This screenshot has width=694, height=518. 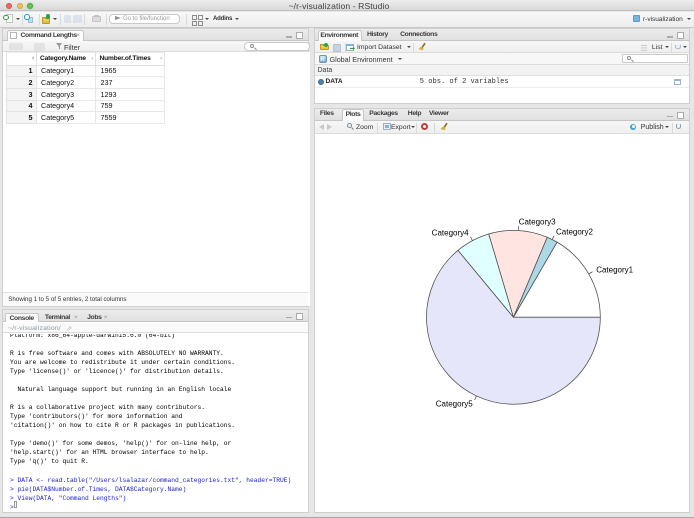 I want to click on svg-text: Category5, so click(x=453, y=403).